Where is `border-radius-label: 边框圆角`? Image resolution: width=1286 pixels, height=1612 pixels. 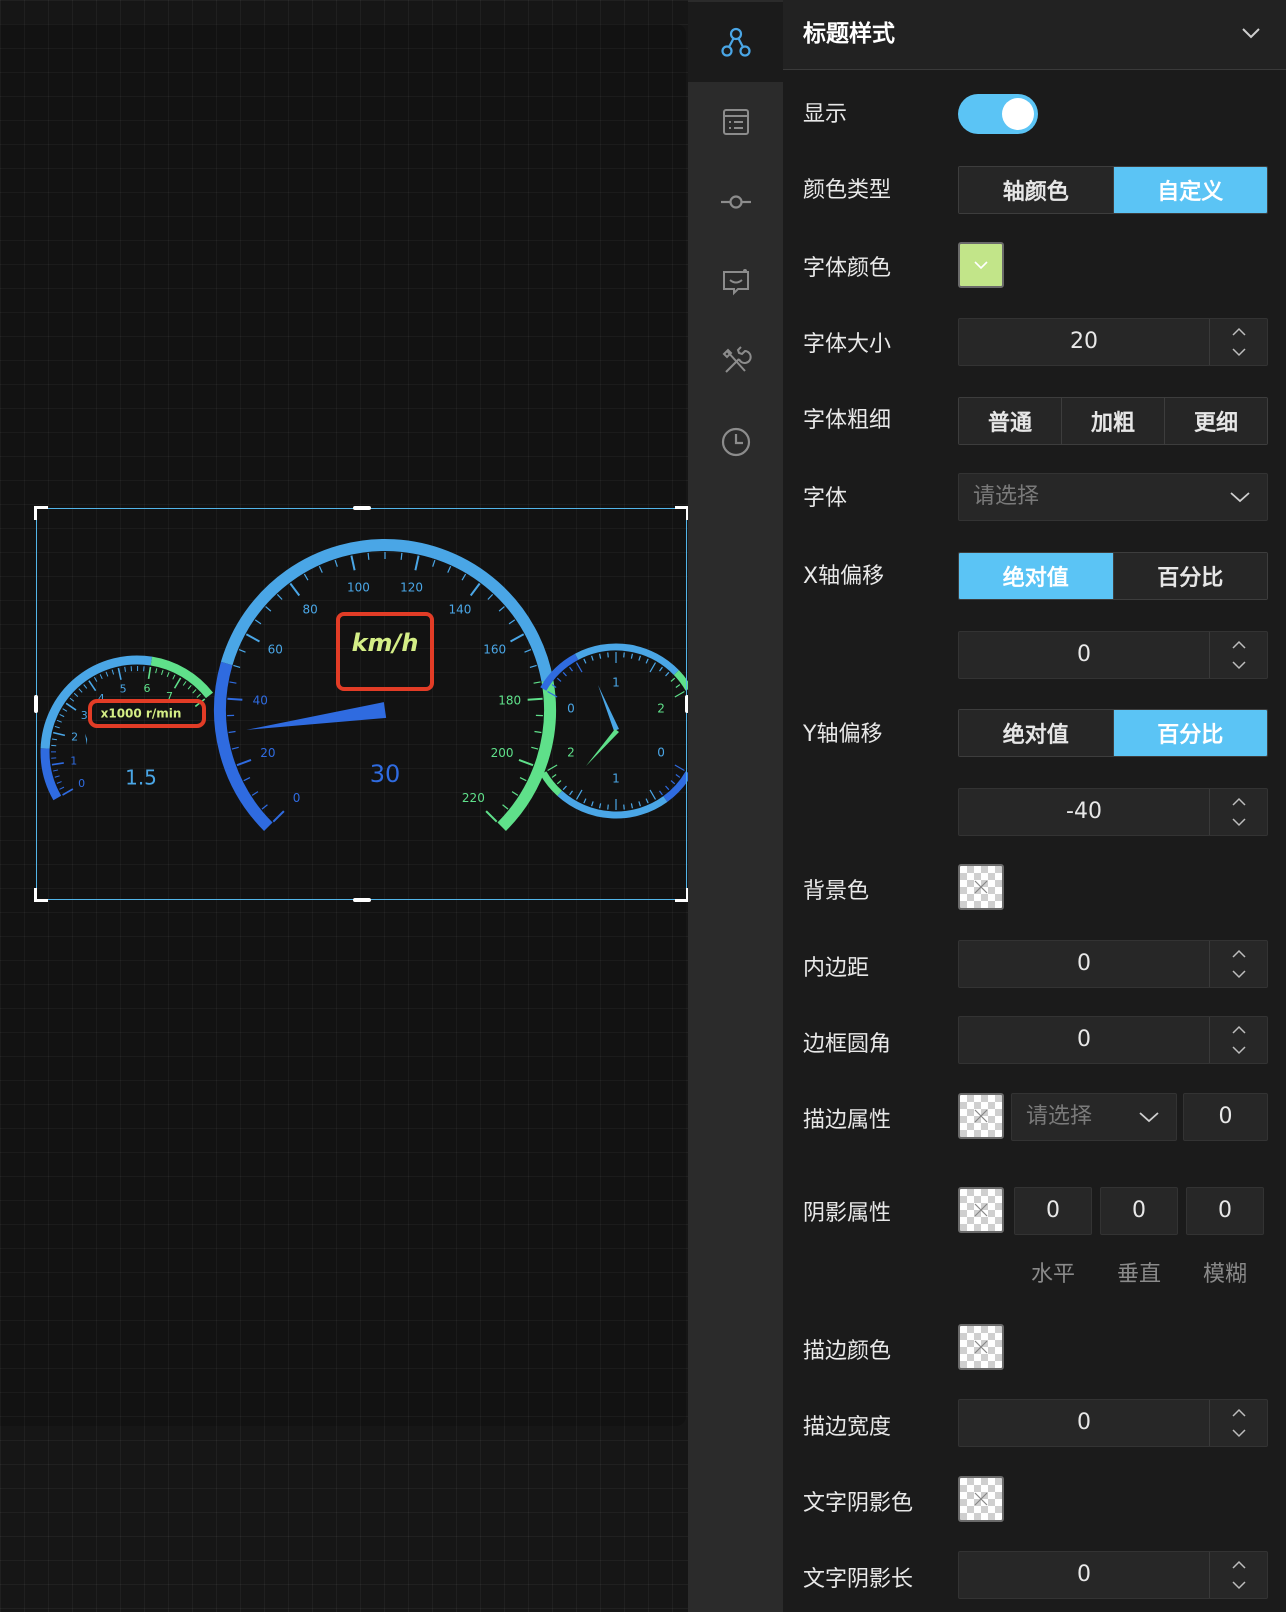
border-radius-label: 边框圆角 is located at coordinates (847, 1044).